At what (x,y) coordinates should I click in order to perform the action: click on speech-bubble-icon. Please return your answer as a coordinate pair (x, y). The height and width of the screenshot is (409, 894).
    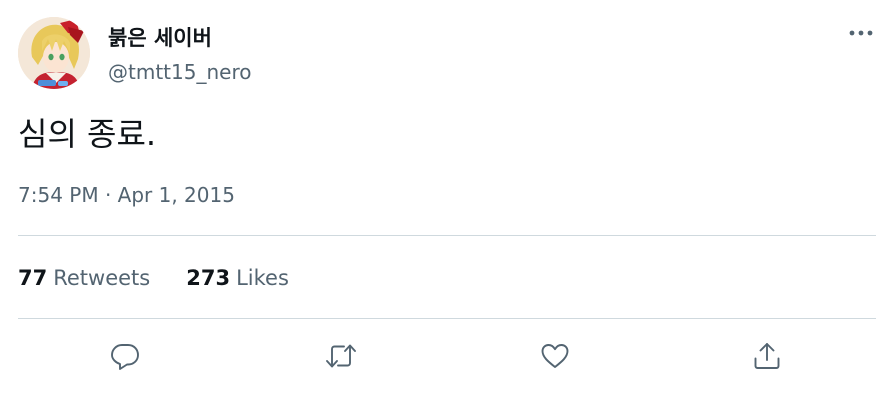
    Looking at the image, I should click on (125, 357).